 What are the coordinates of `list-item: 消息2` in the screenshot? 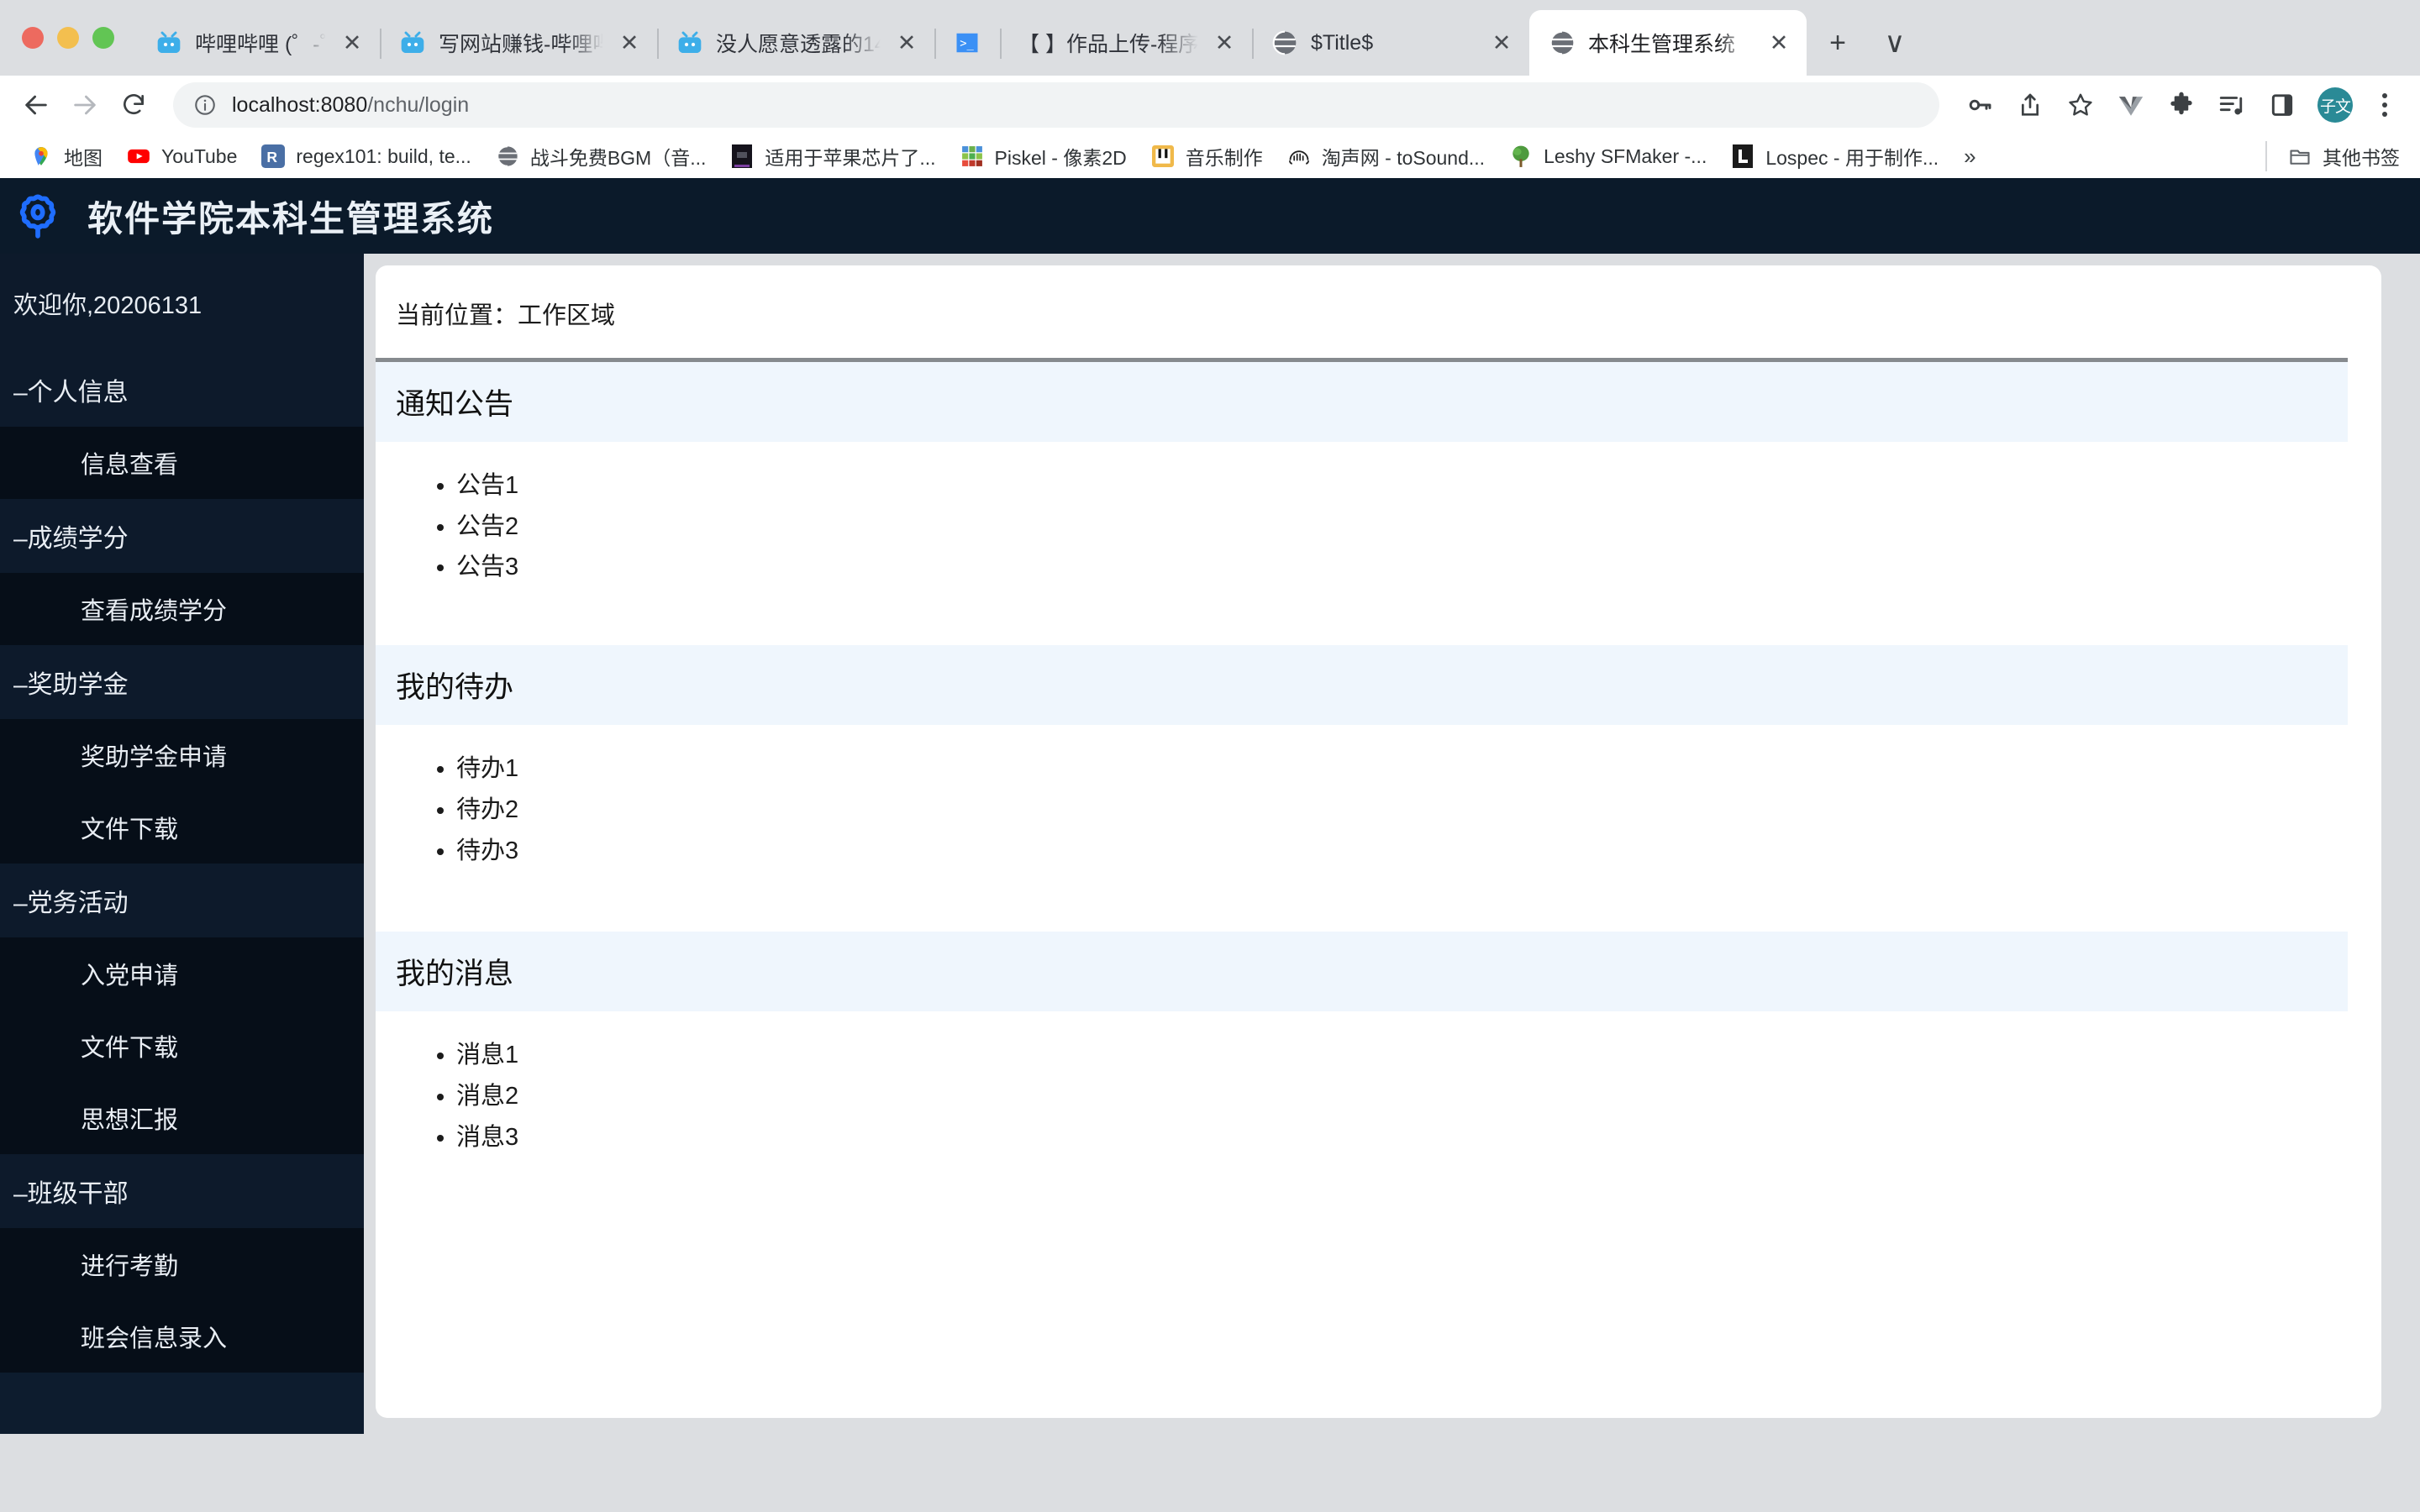 It's located at (1402, 1096).